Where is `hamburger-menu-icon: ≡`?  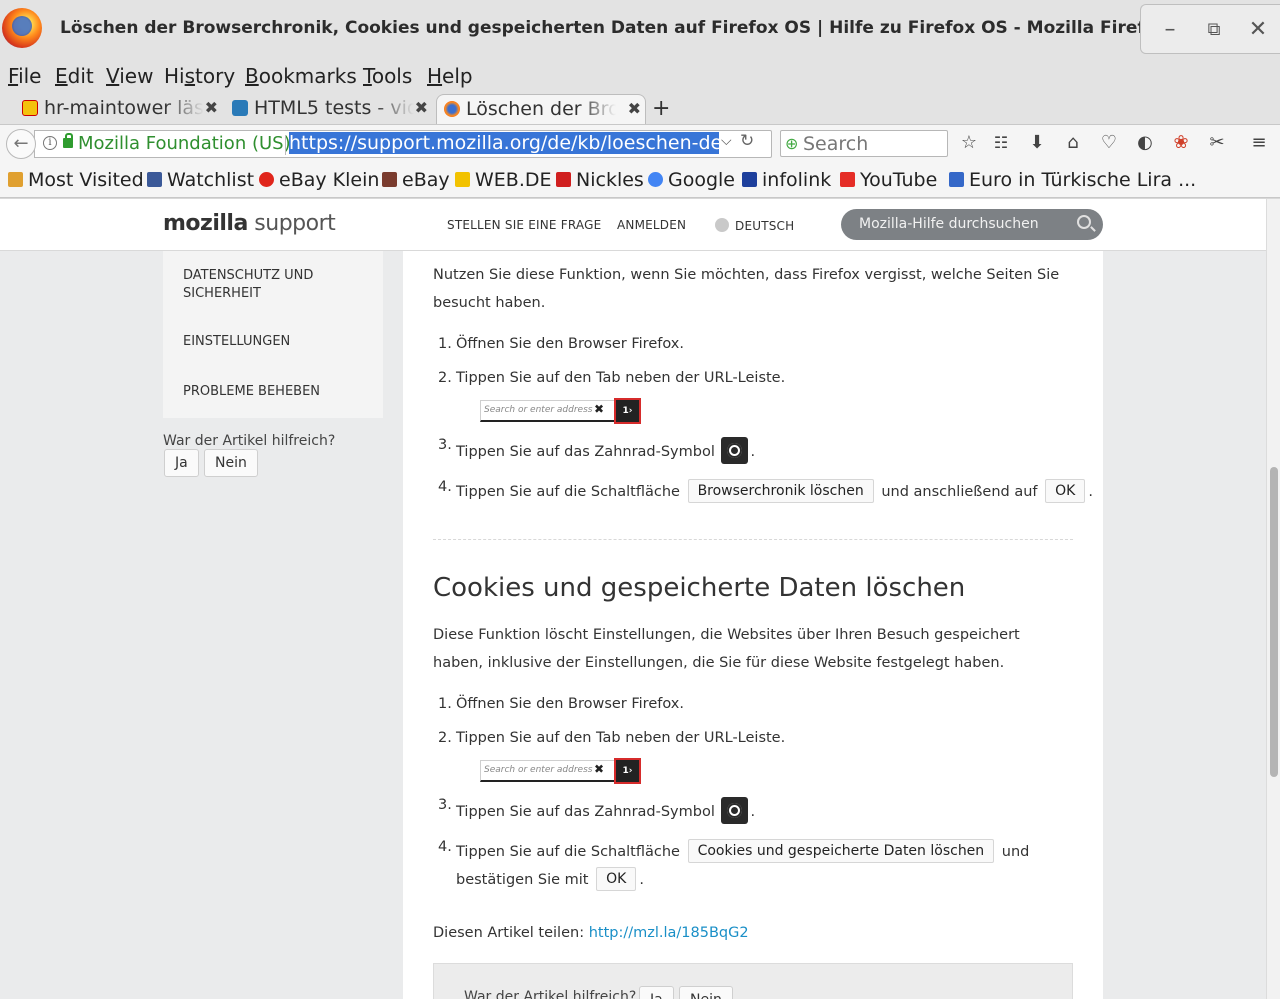
hamburger-menu-icon: ≡ is located at coordinates (1259, 143).